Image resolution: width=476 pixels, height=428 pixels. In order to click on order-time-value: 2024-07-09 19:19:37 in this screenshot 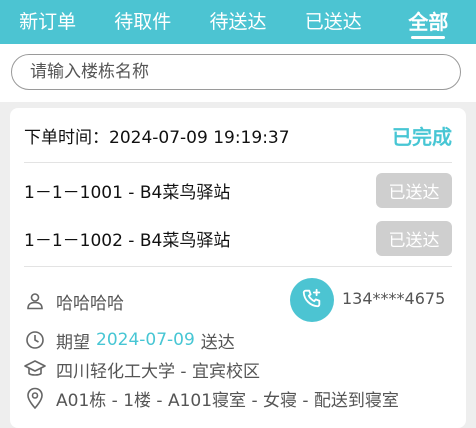, I will do `click(199, 137)`.